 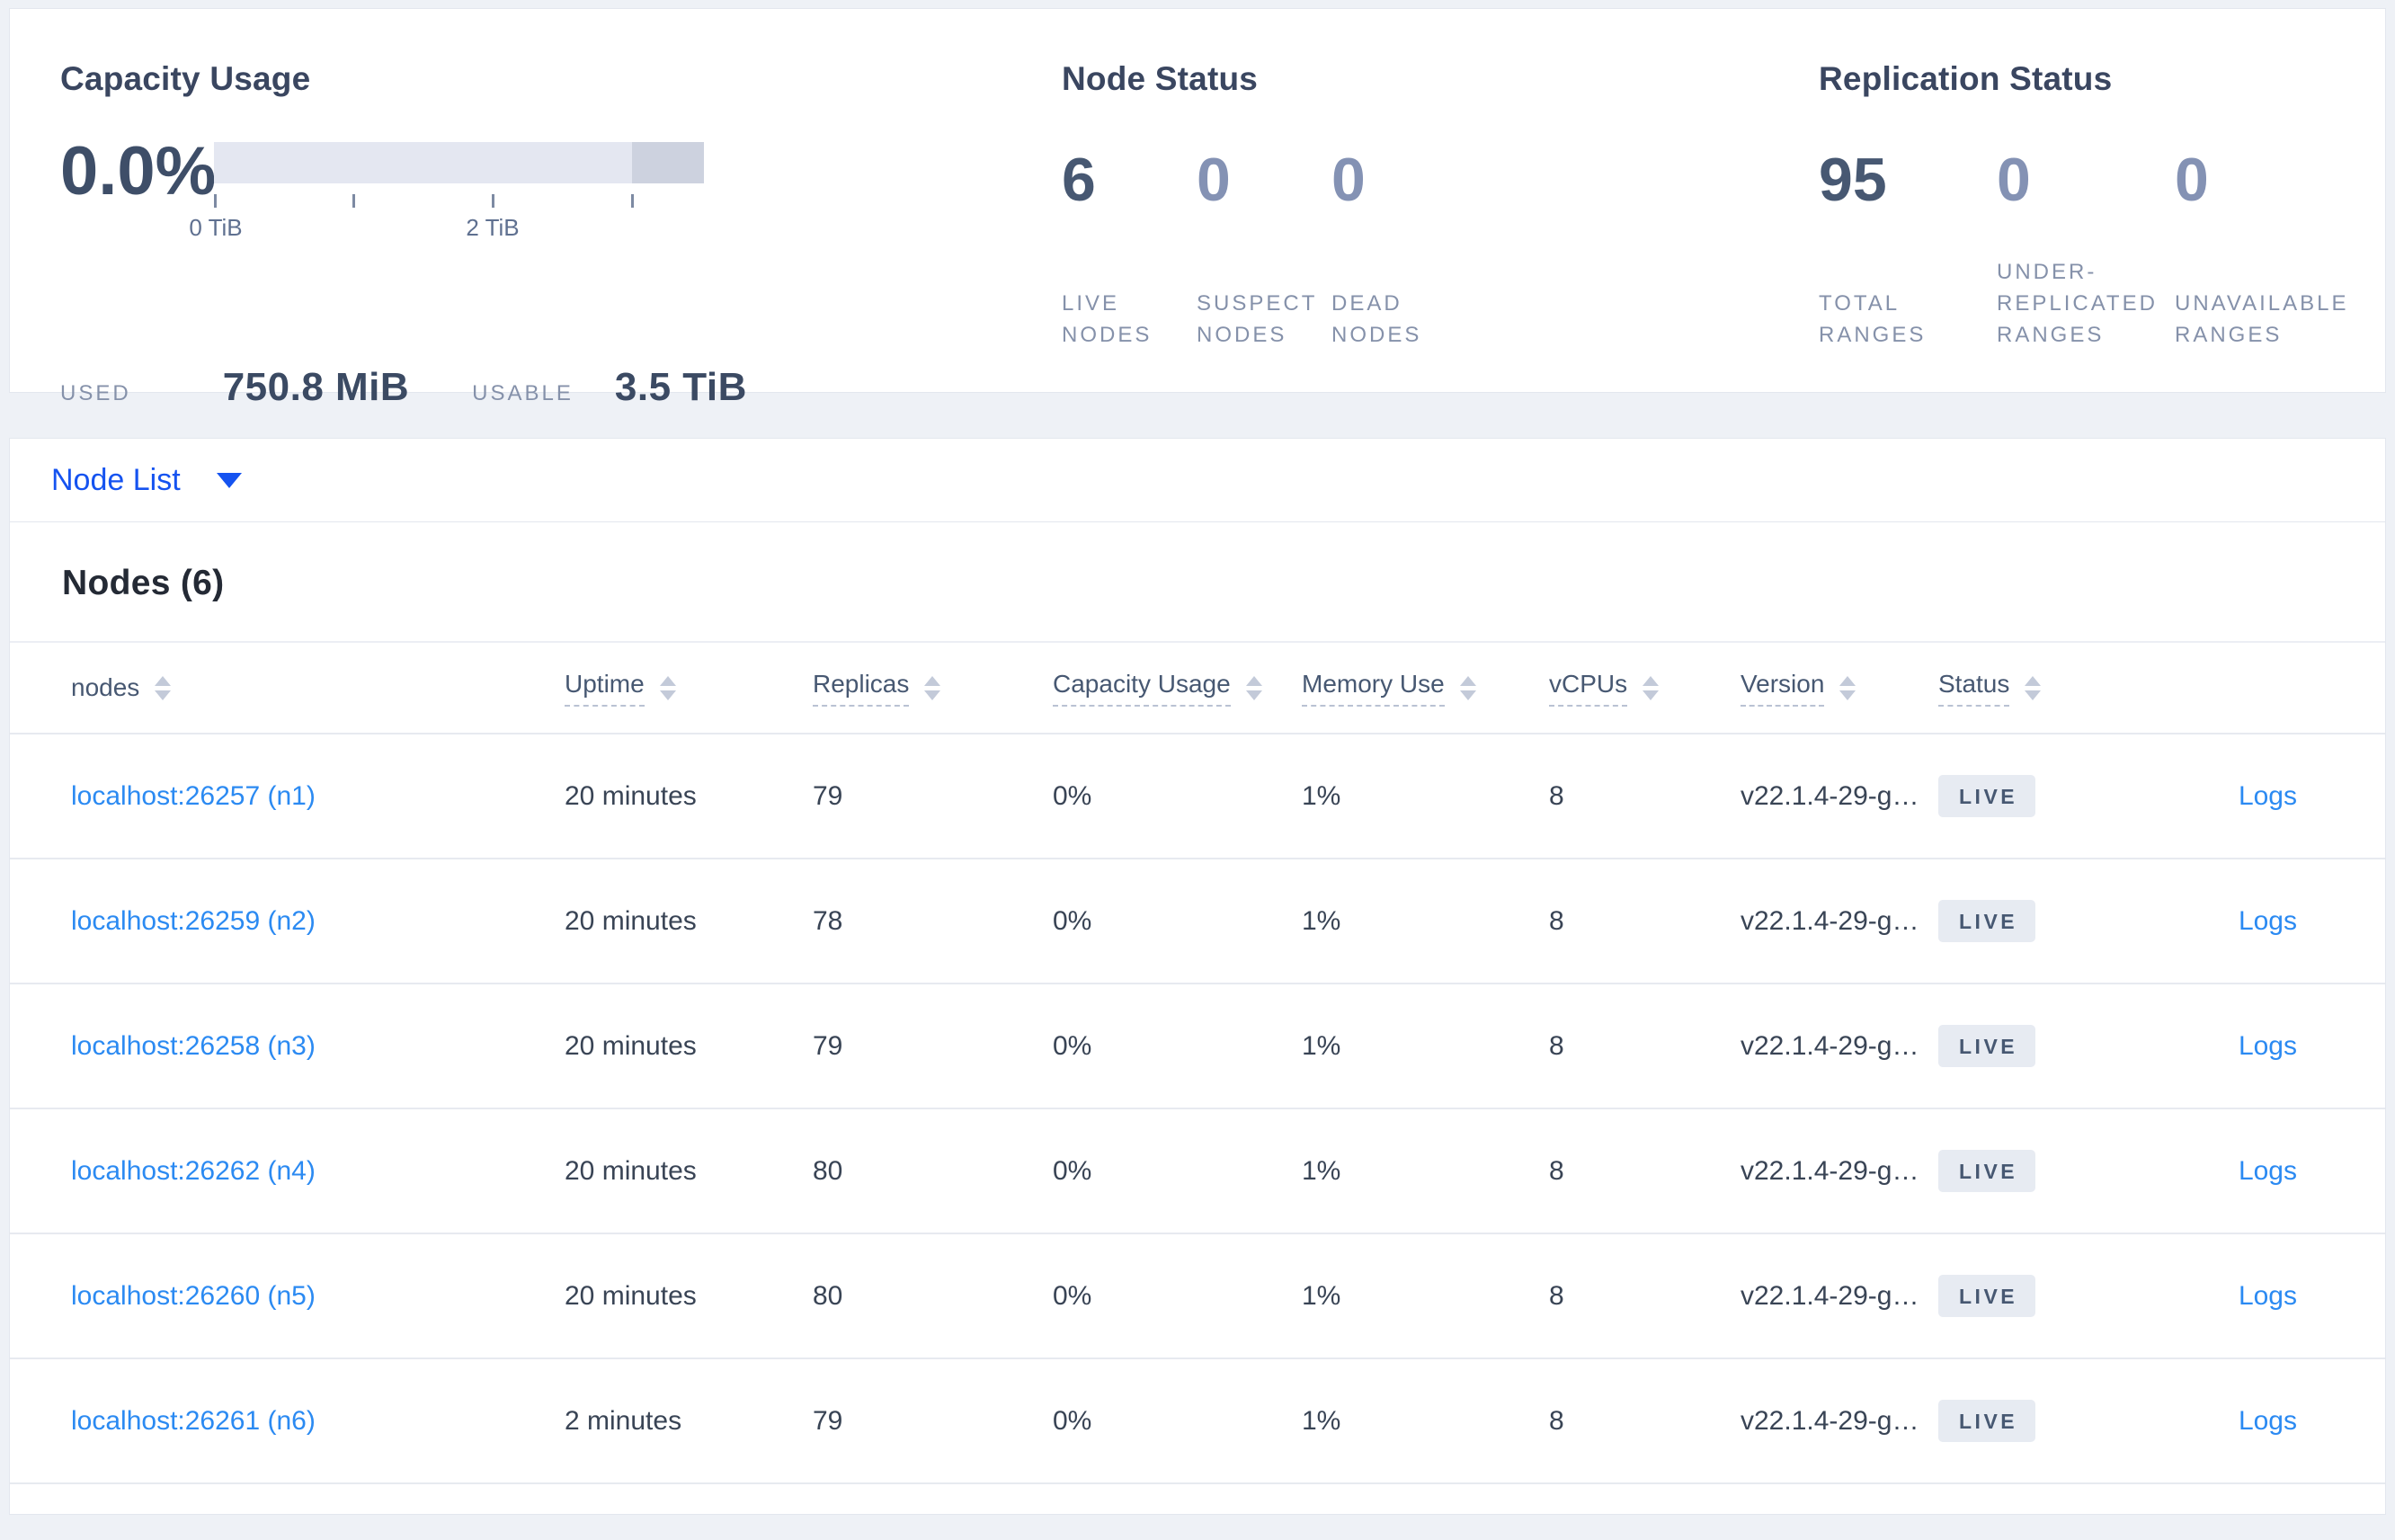 I want to click on capacity-bar-chart: 0 TiB 2 TiB, so click(x=446, y=241).